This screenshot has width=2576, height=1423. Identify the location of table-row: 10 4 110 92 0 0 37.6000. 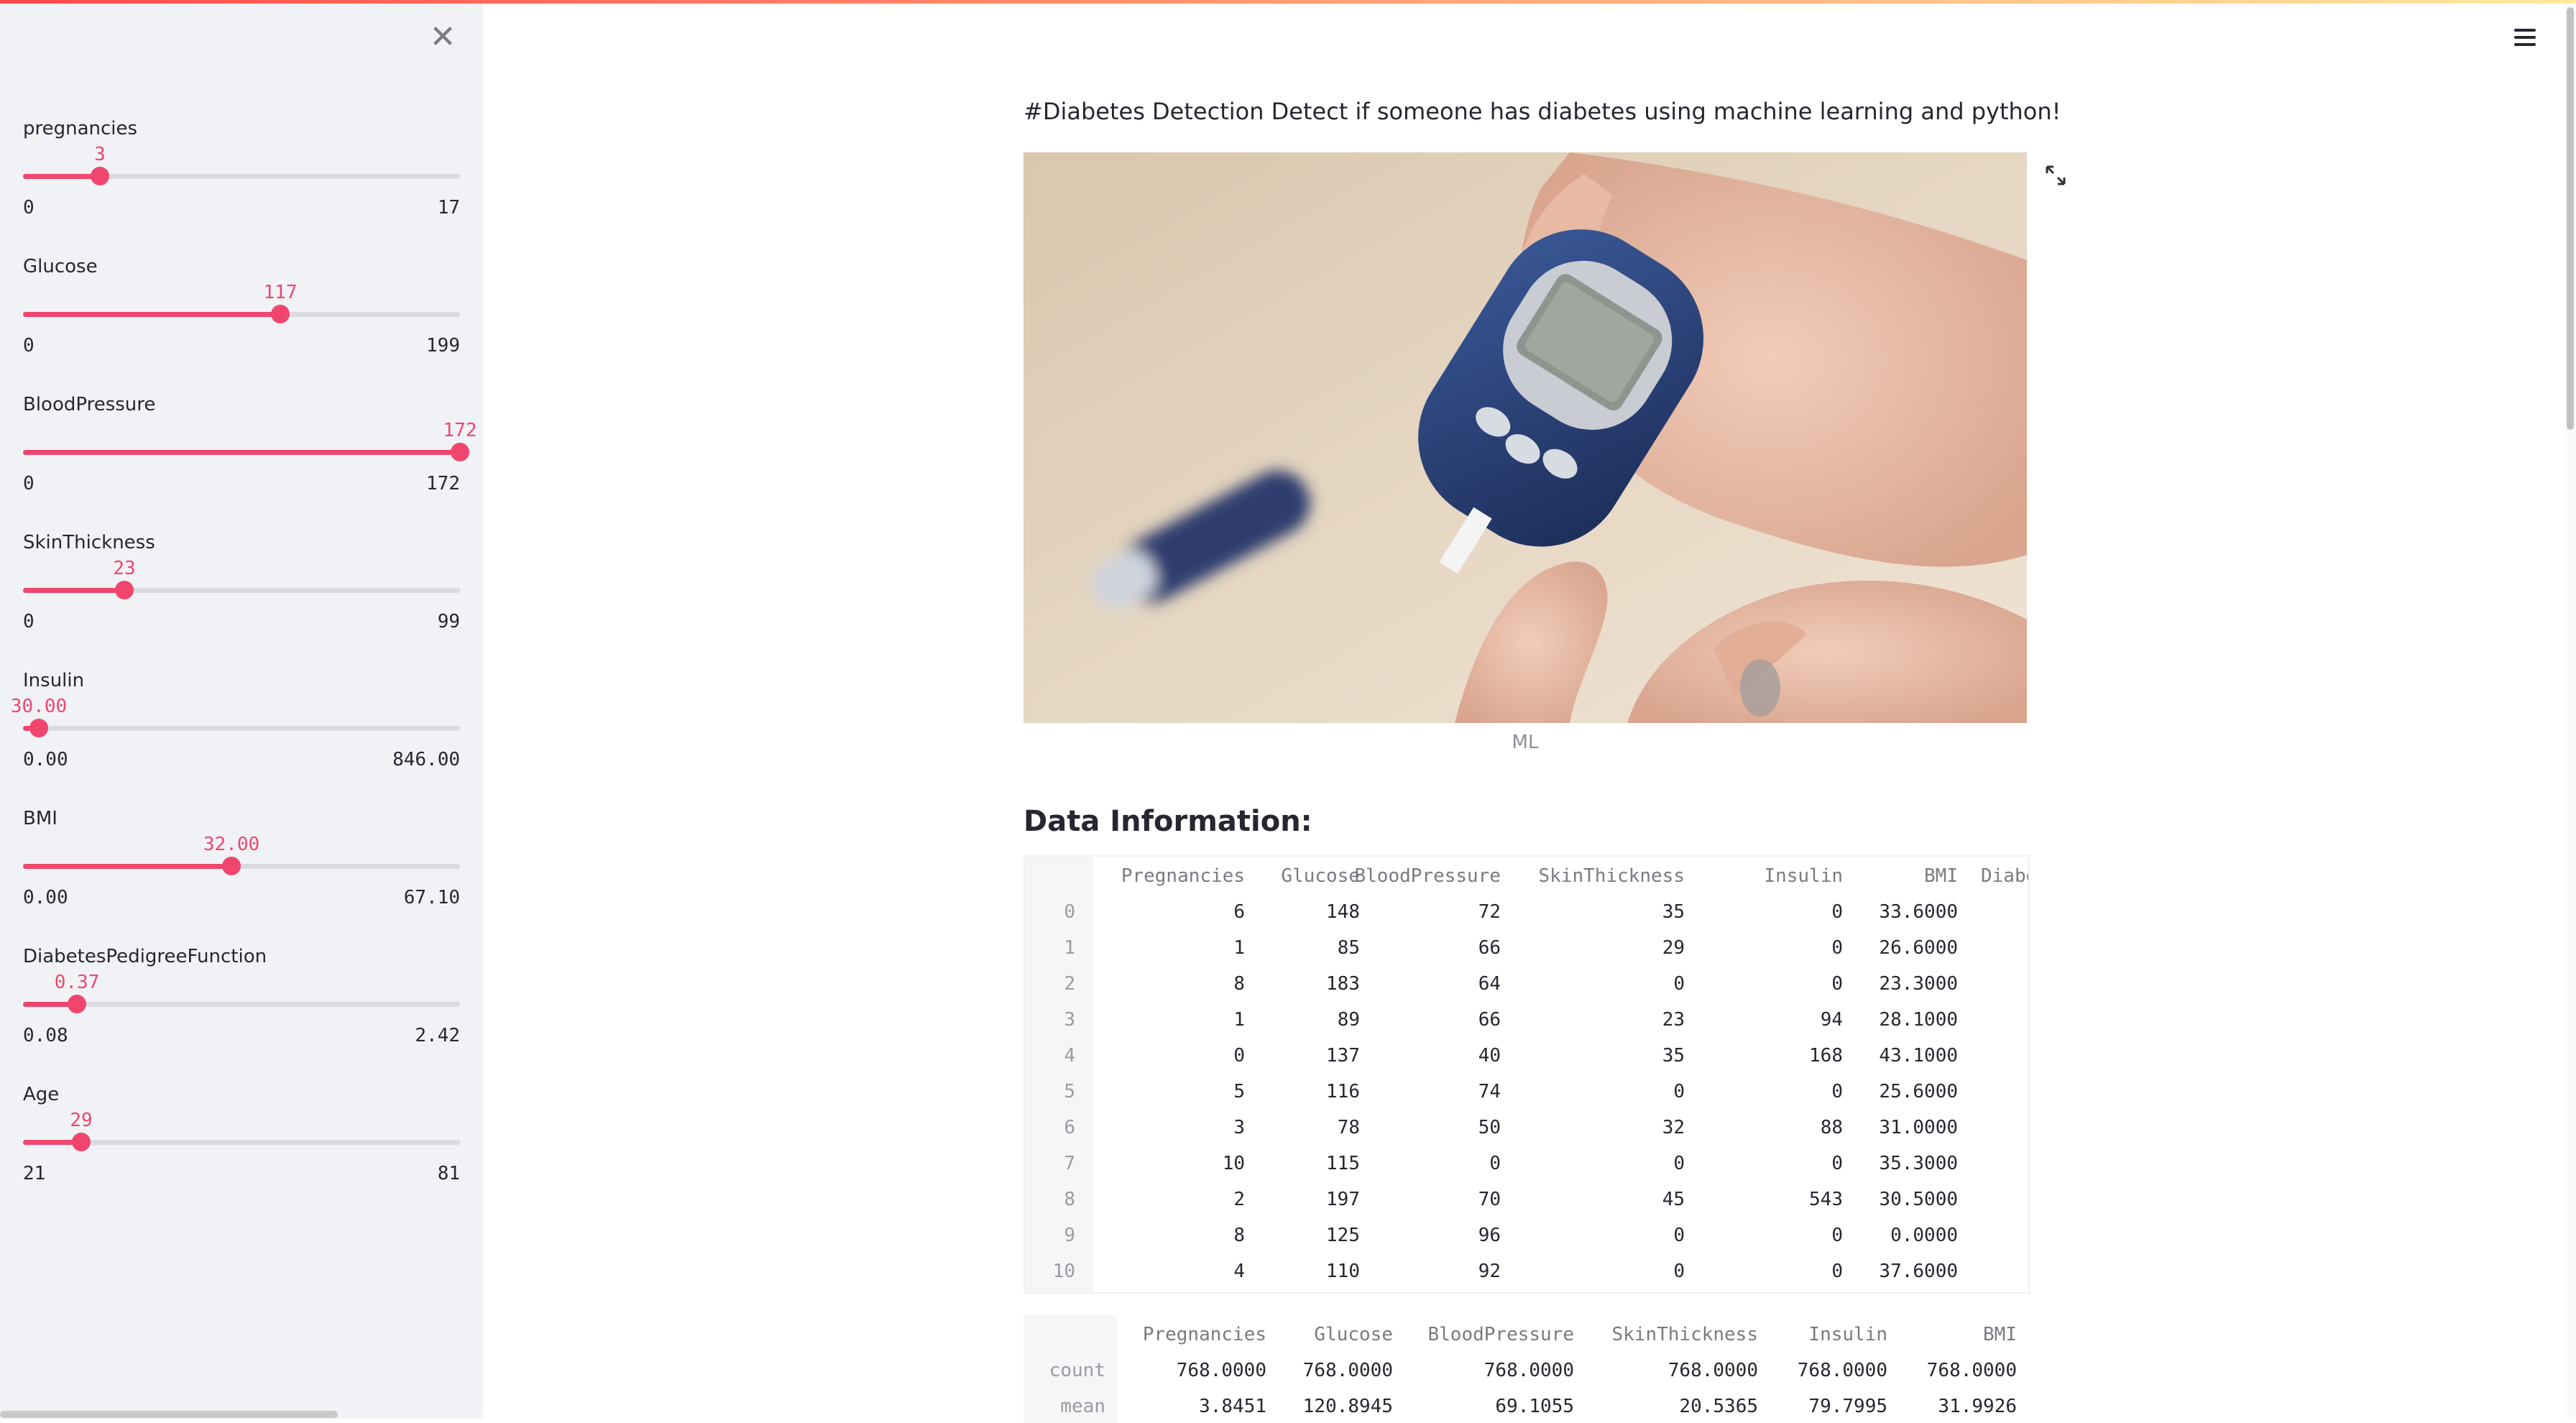
(1526, 1270).